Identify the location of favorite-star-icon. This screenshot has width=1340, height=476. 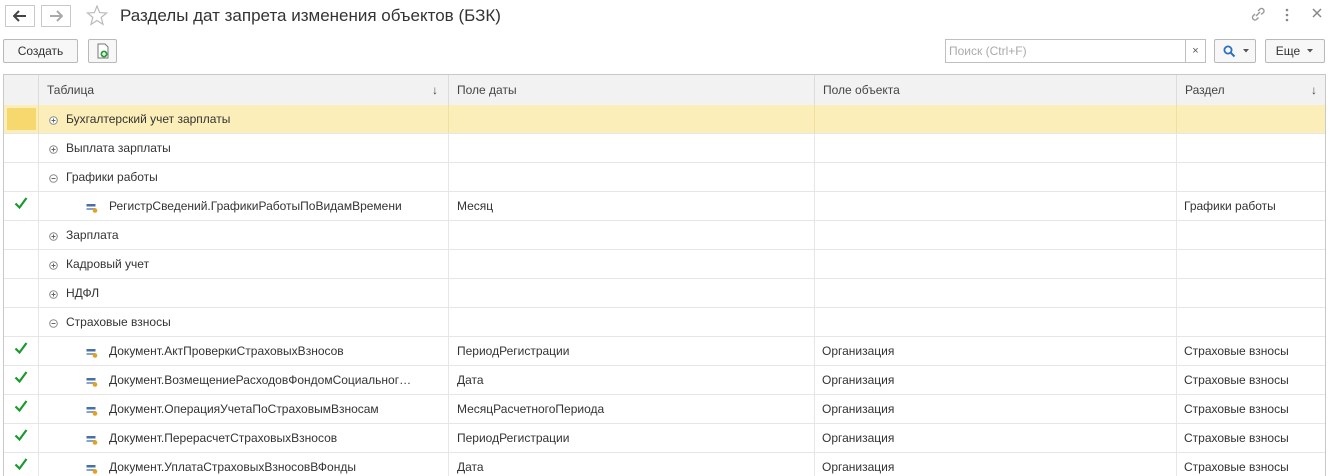
(97, 16).